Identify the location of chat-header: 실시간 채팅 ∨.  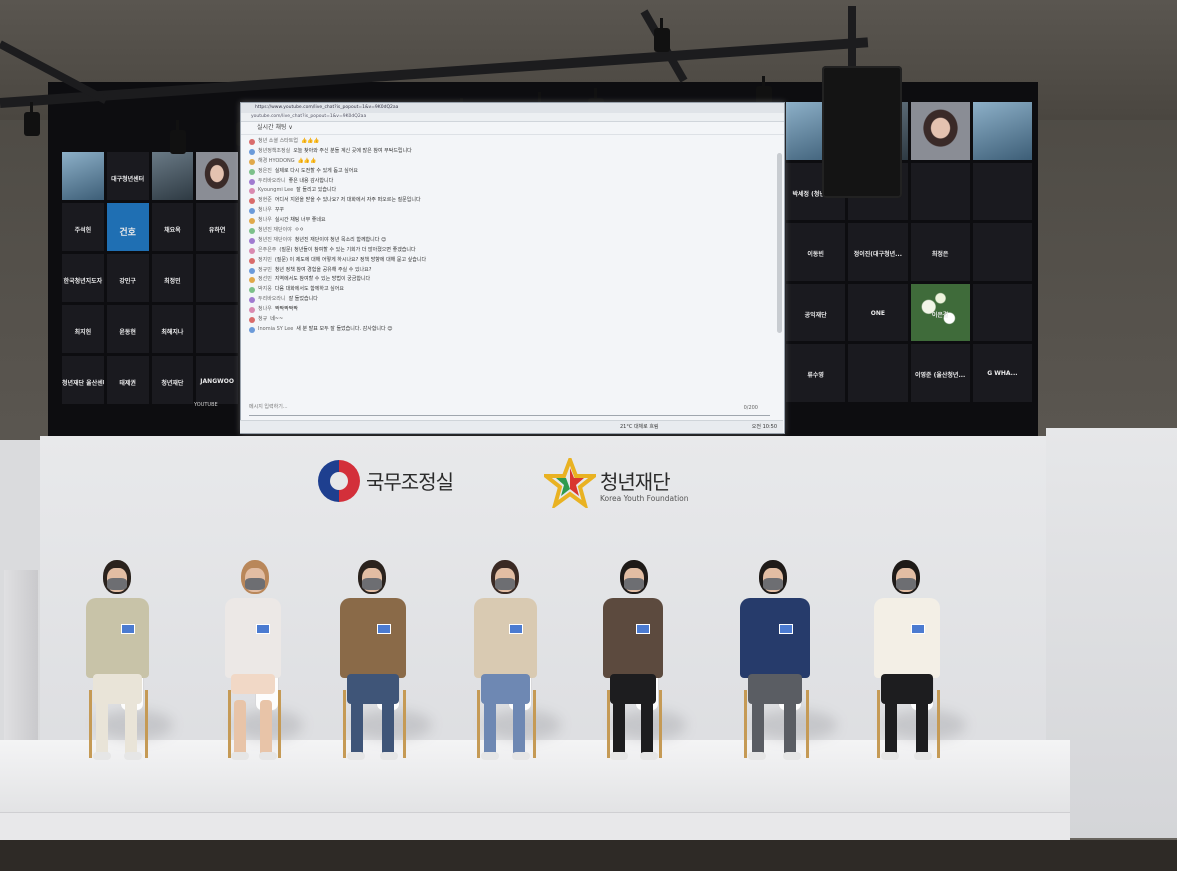
(512, 128).